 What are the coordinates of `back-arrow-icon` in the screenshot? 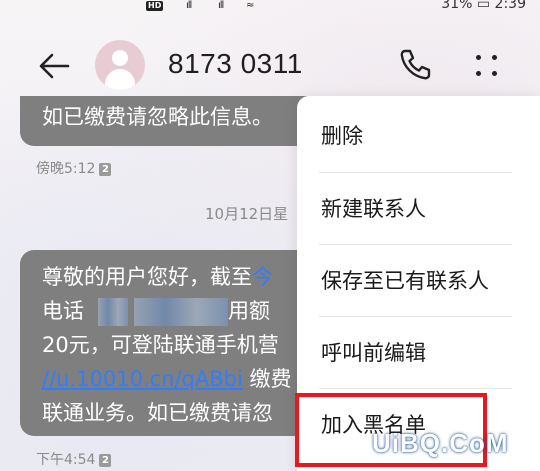 It's located at (54, 66).